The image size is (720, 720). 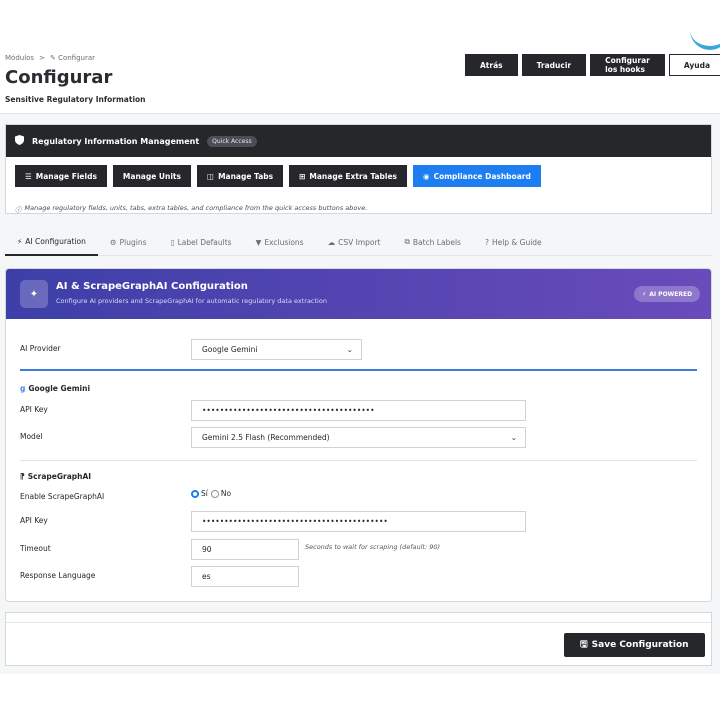 What do you see at coordinates (204, 493) in the screenshot?
I see `scrape-enable-yes-label: Sí` at bounding box center [204, 493].